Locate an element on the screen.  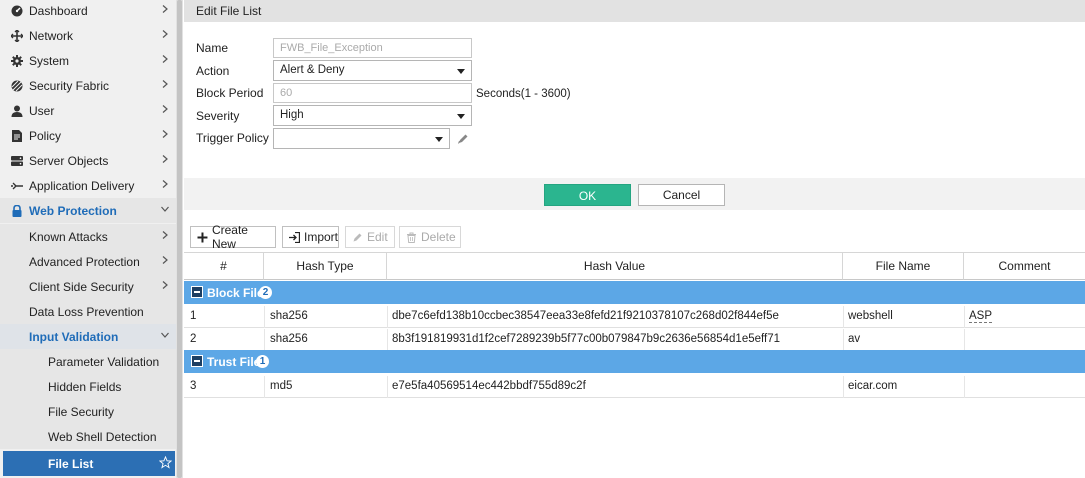
cell-number: 3 is located at coordinates (193, 386).